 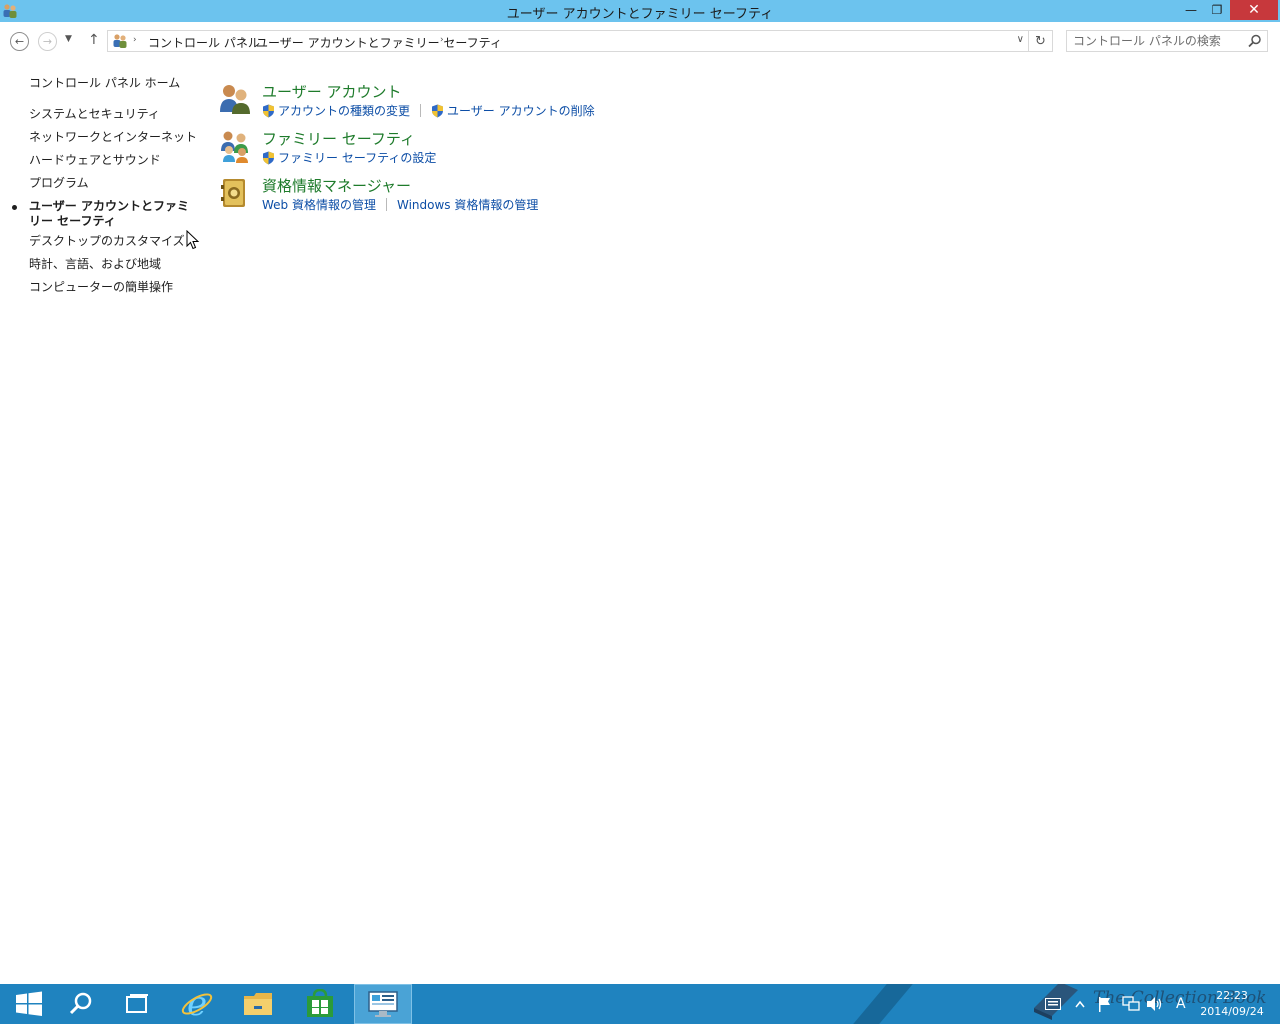 I want to click on family-safety-settings-link: ファミリー セーフティの設定, so click(x=349, y=157).